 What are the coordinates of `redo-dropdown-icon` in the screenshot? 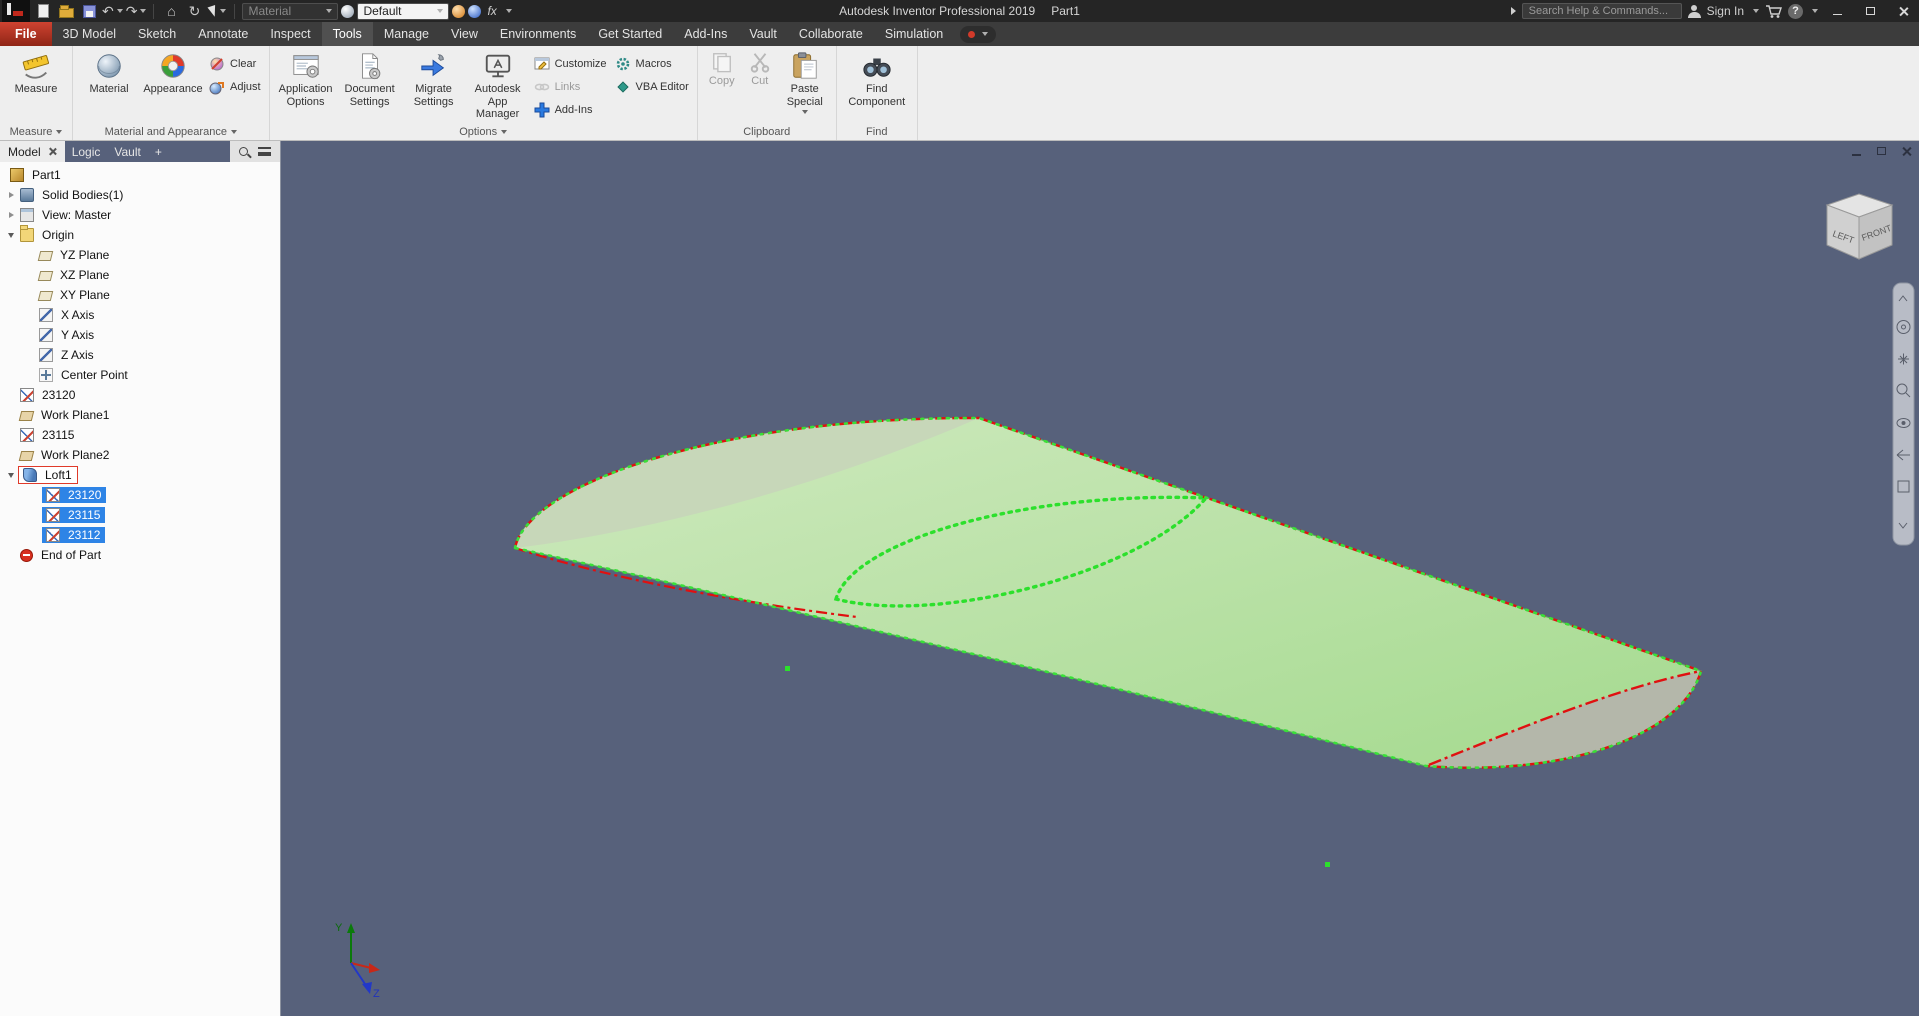 It's located at (143, 11).